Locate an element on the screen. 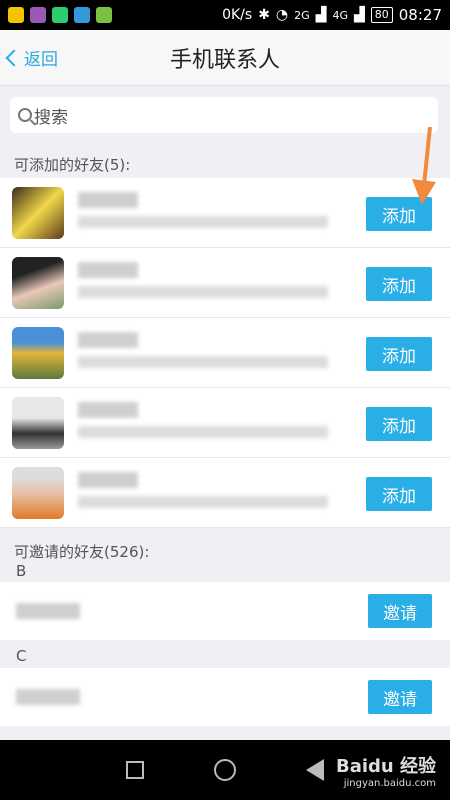 The width and height of the screenshot is (450, 800). group-letter: C is located at coordinates (21, 656).